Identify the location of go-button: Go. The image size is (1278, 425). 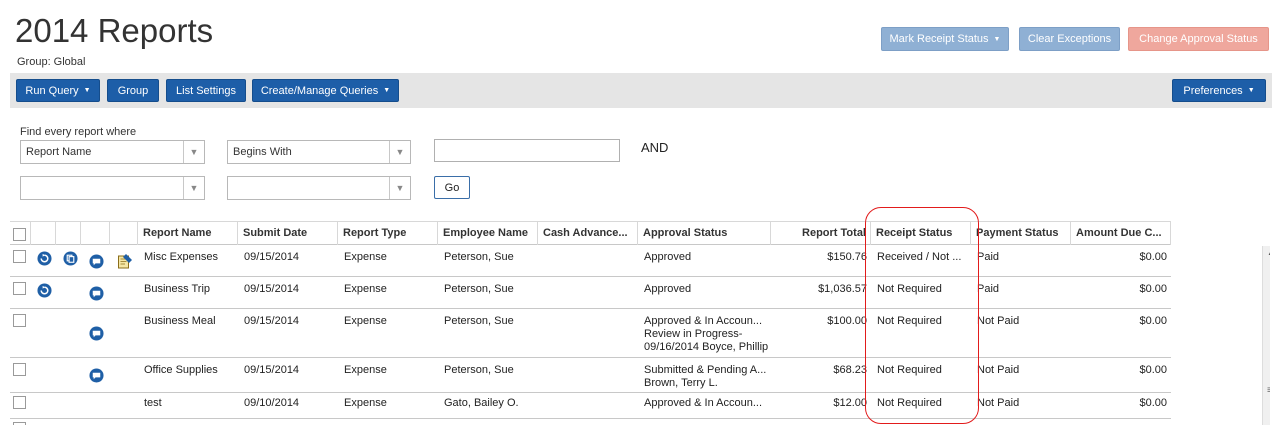
(452, 187).